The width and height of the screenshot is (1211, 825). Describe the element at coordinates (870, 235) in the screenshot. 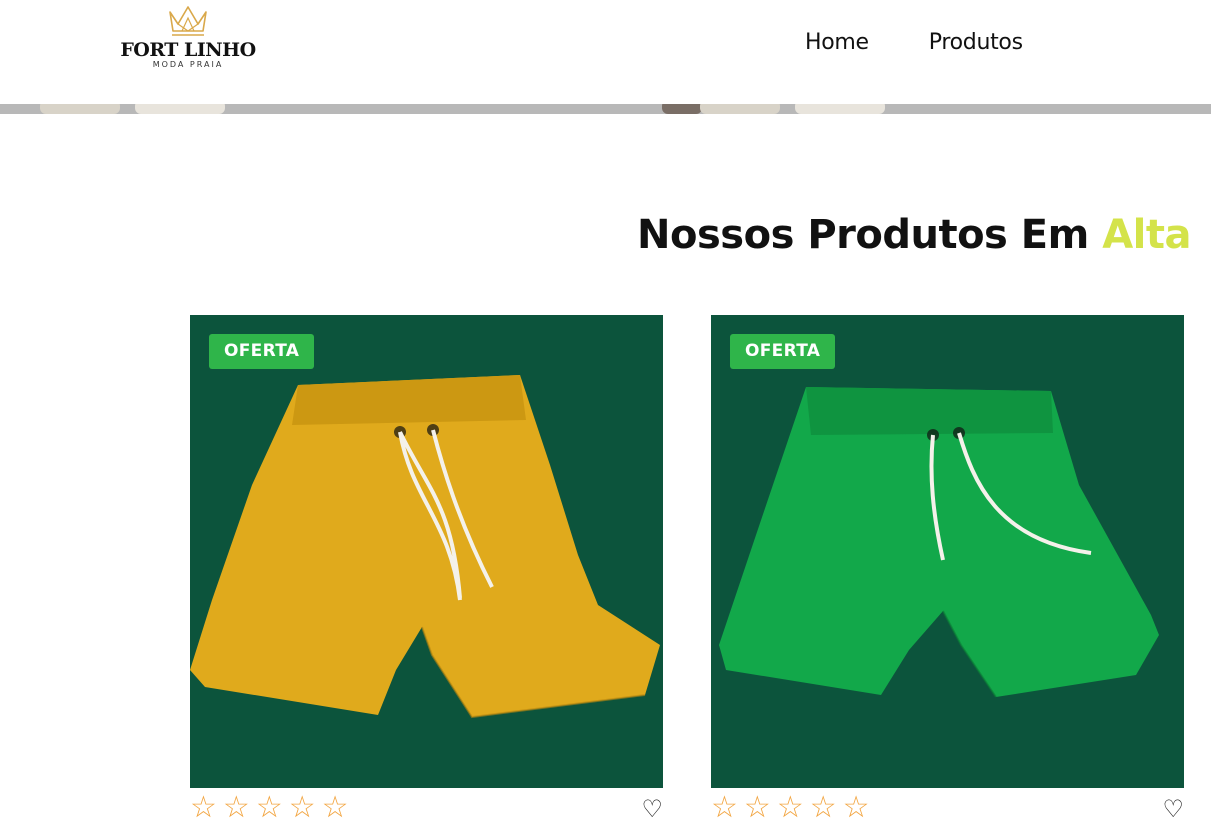

I see `section-title-main: Nossos Produtos Em` at that location.